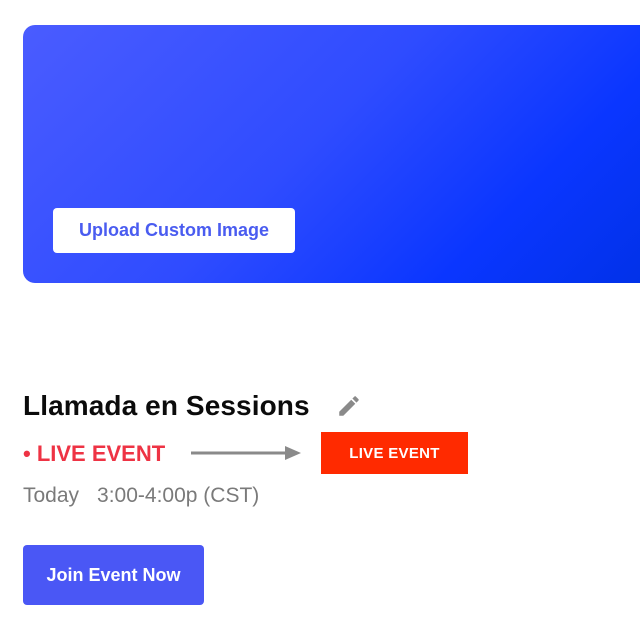  I want to click on pencil-icon, so click(349, 406).